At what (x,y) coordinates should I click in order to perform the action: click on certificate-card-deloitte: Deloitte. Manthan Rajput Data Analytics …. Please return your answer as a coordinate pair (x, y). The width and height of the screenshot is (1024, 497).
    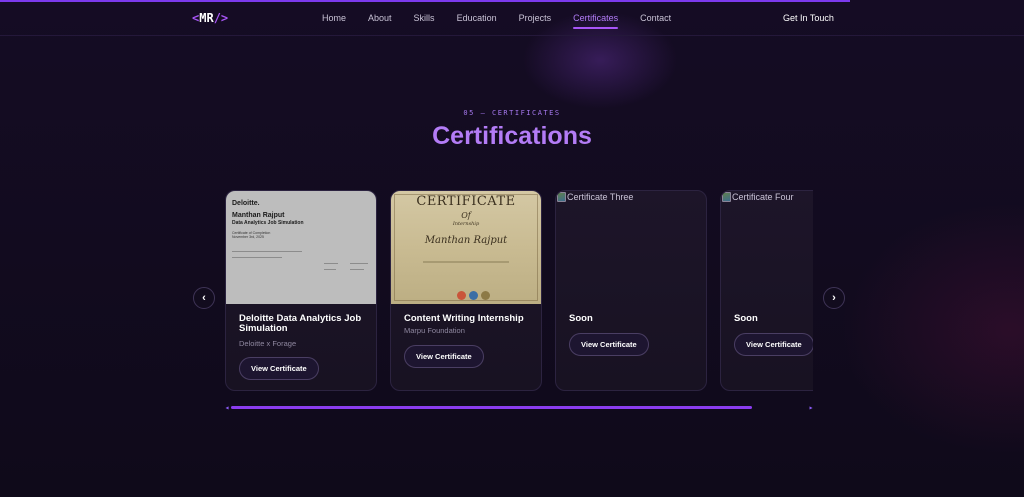
    Looking at the image, I should click on (301, 290).